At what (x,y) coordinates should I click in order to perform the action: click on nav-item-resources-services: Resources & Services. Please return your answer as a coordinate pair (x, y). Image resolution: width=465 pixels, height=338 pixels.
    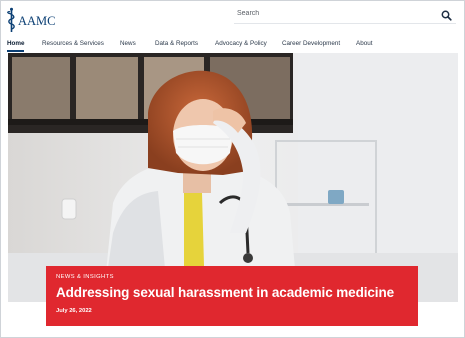
    Looking at the image, I should click on (73, 43).